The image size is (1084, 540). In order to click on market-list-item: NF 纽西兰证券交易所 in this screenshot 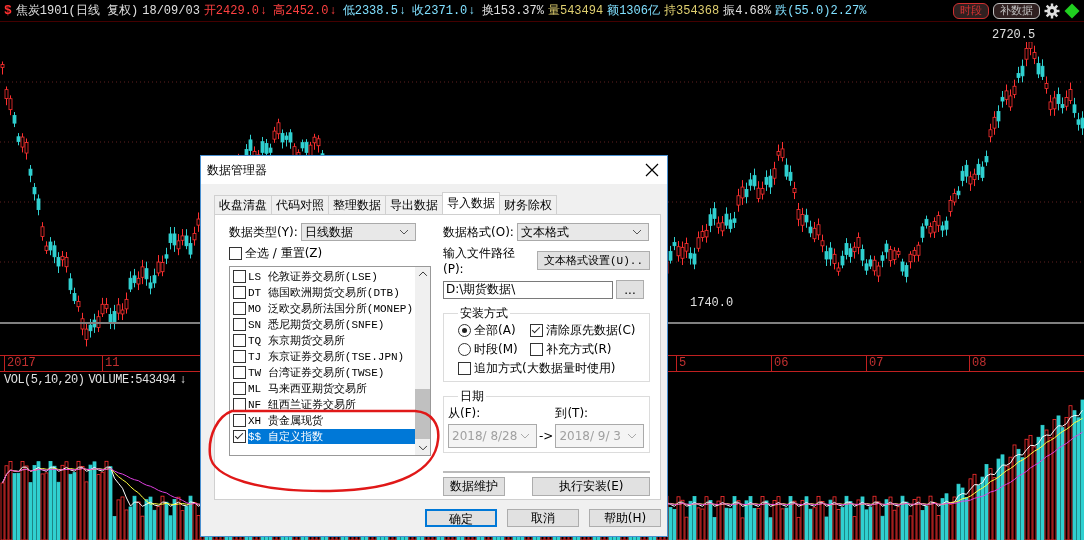, I will do `click(322, 404)`.